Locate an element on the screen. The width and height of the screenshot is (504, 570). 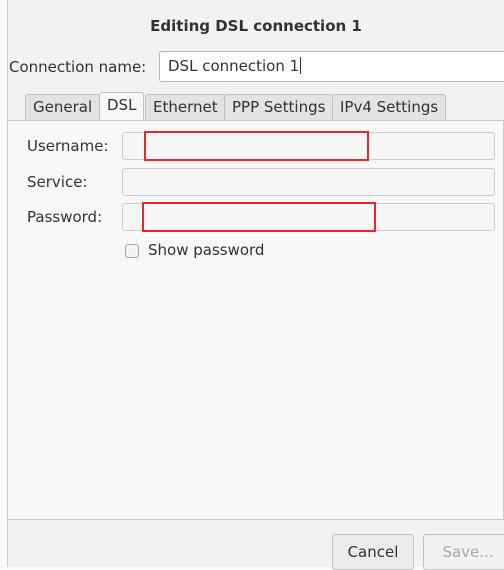
password-highlight-box is located at coordinates (259, 217).